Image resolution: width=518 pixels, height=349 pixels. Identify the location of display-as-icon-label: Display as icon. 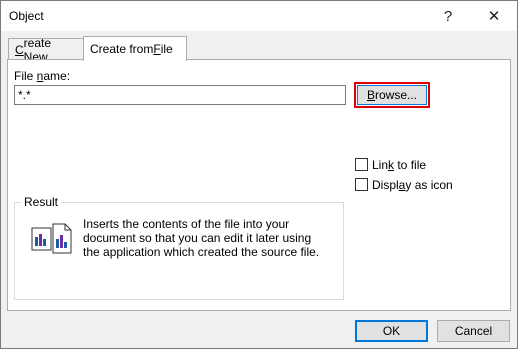
(412, 185).